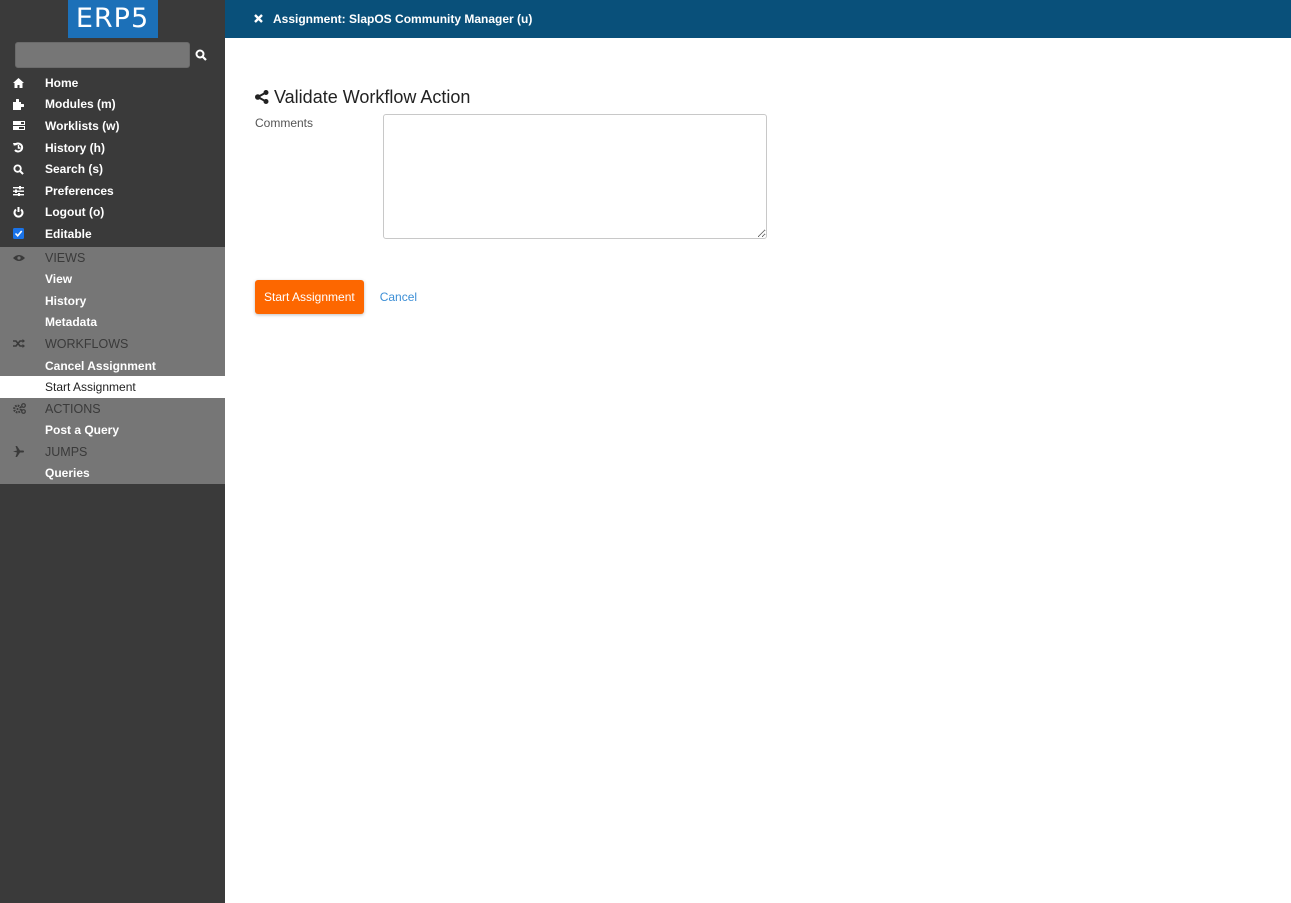  Describe the element at coordinates (65, 257) in the screenshot. I see `section-title: VIEWS` at that location.